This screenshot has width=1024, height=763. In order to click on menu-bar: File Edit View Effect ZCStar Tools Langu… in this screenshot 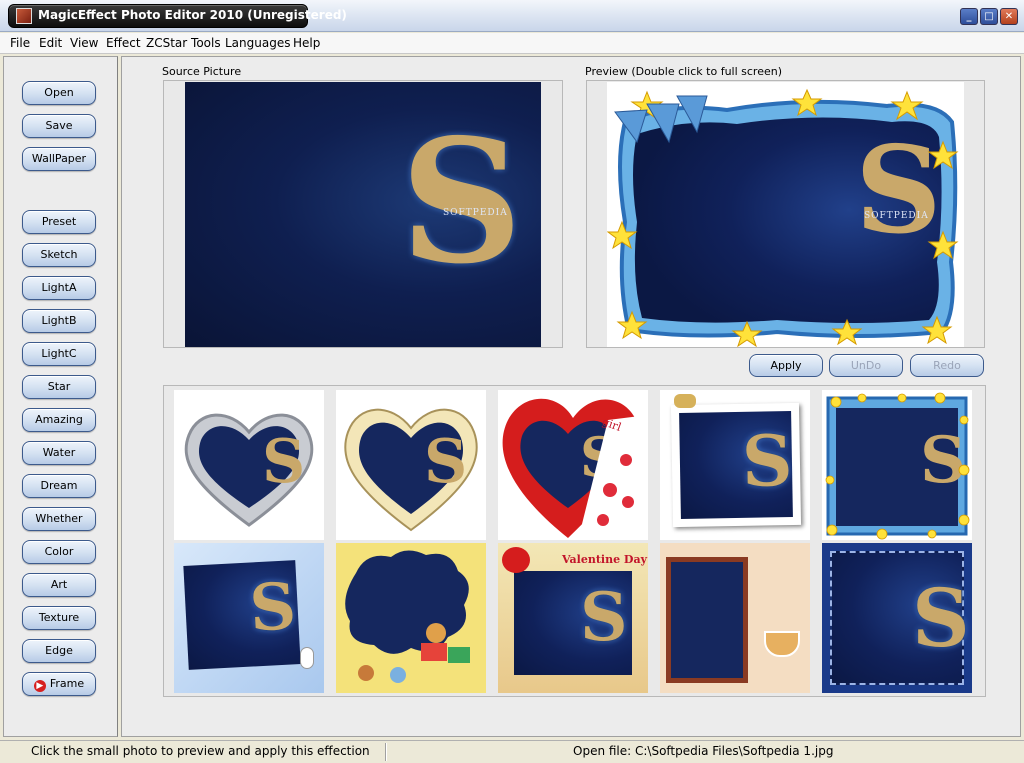, I will do `click(512, 43)`.